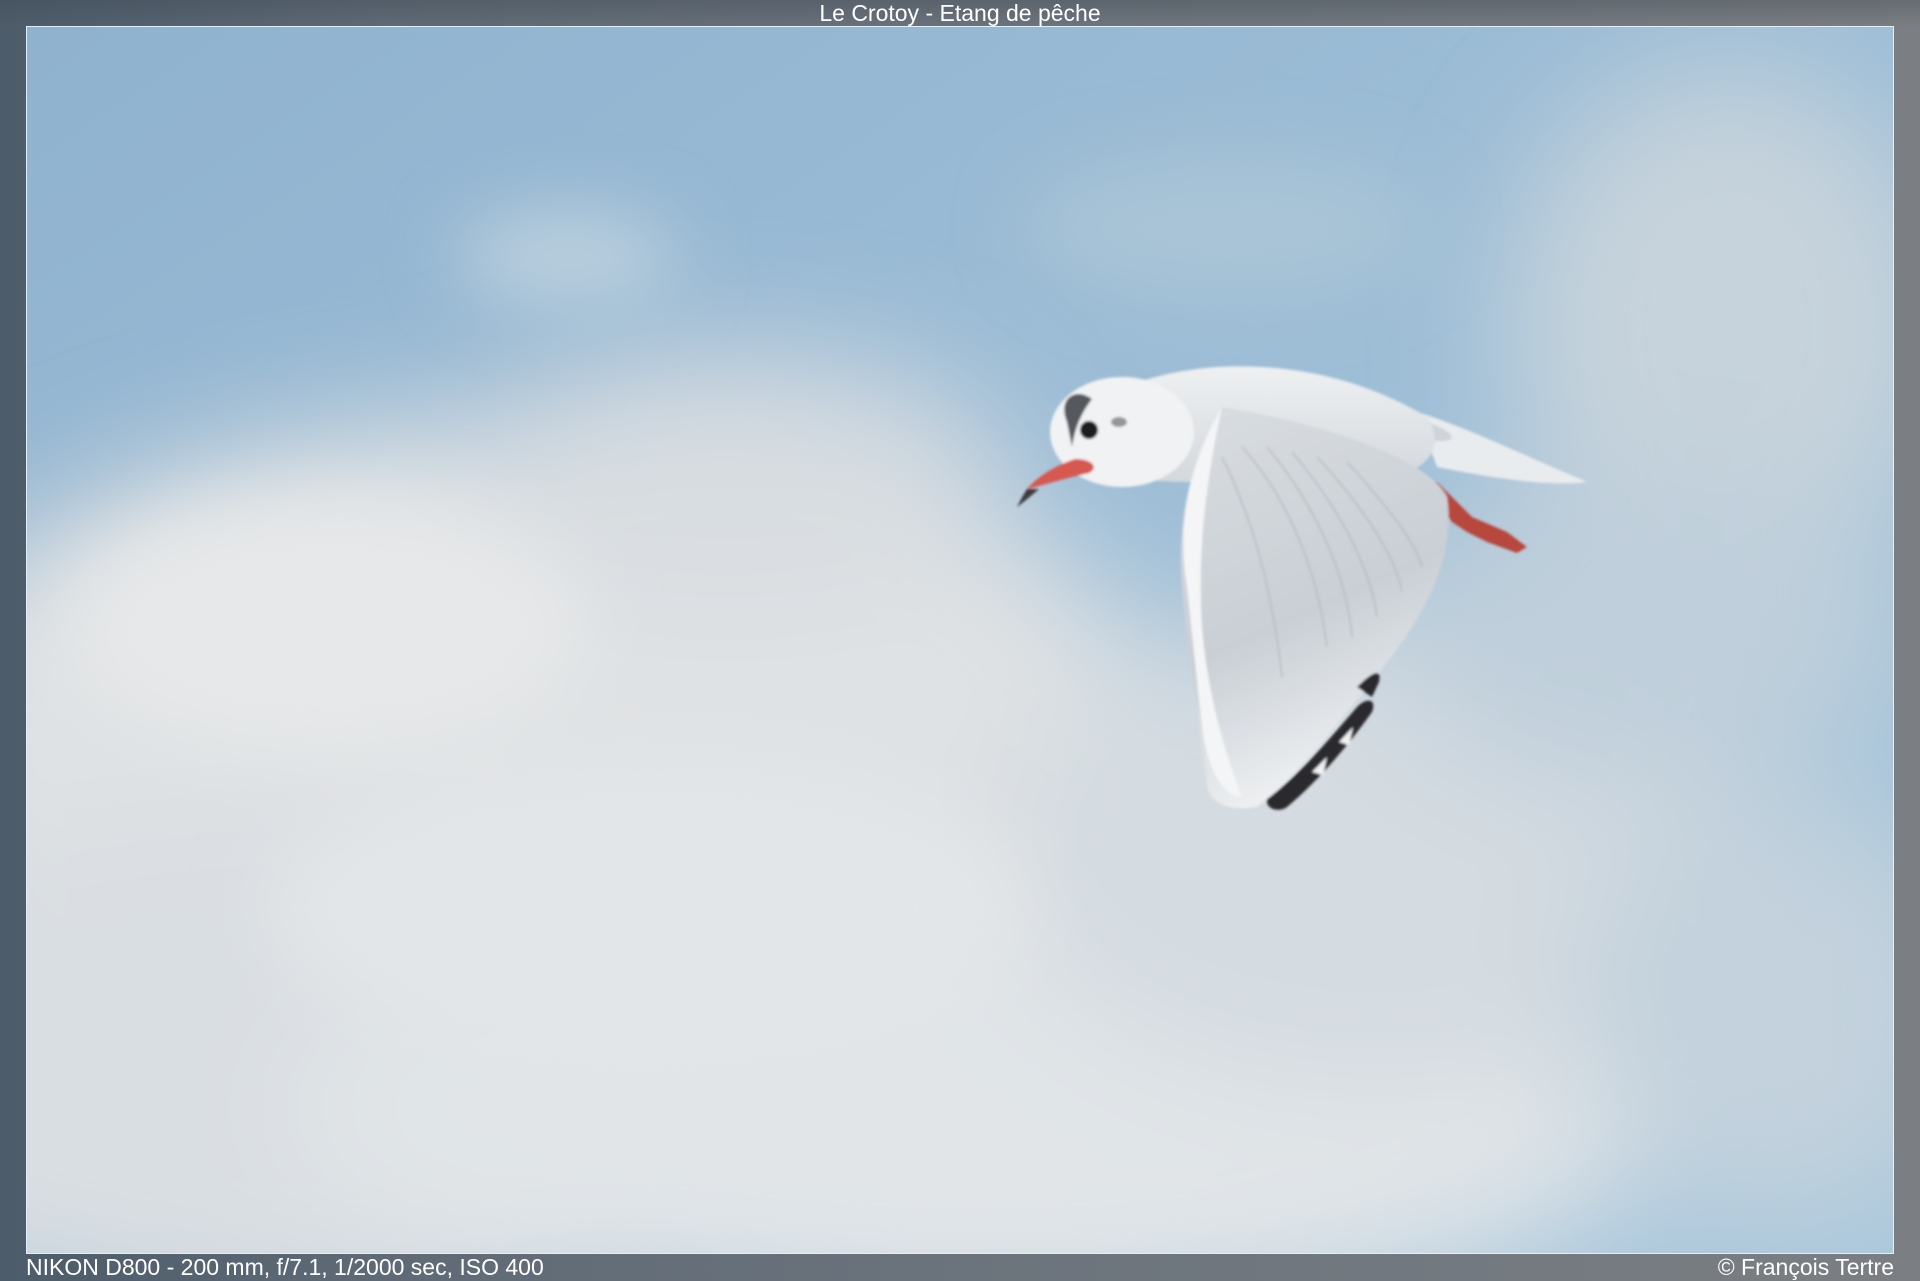  I want to click on gull-eye, so click(1089, 430).